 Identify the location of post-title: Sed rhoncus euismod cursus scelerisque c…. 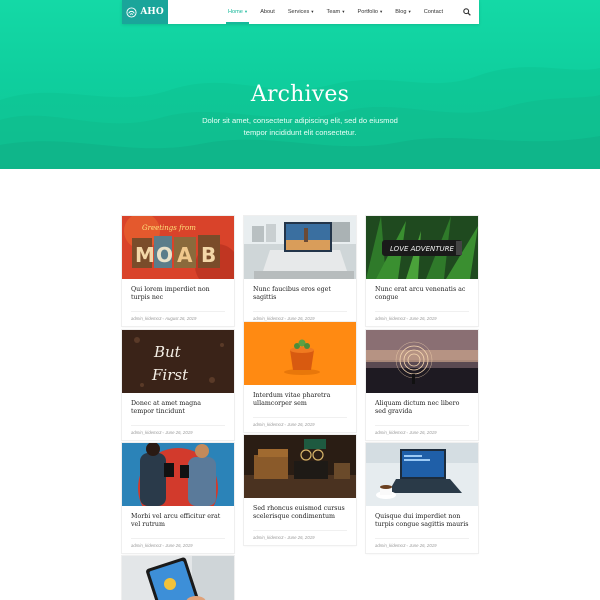
(300, 513).